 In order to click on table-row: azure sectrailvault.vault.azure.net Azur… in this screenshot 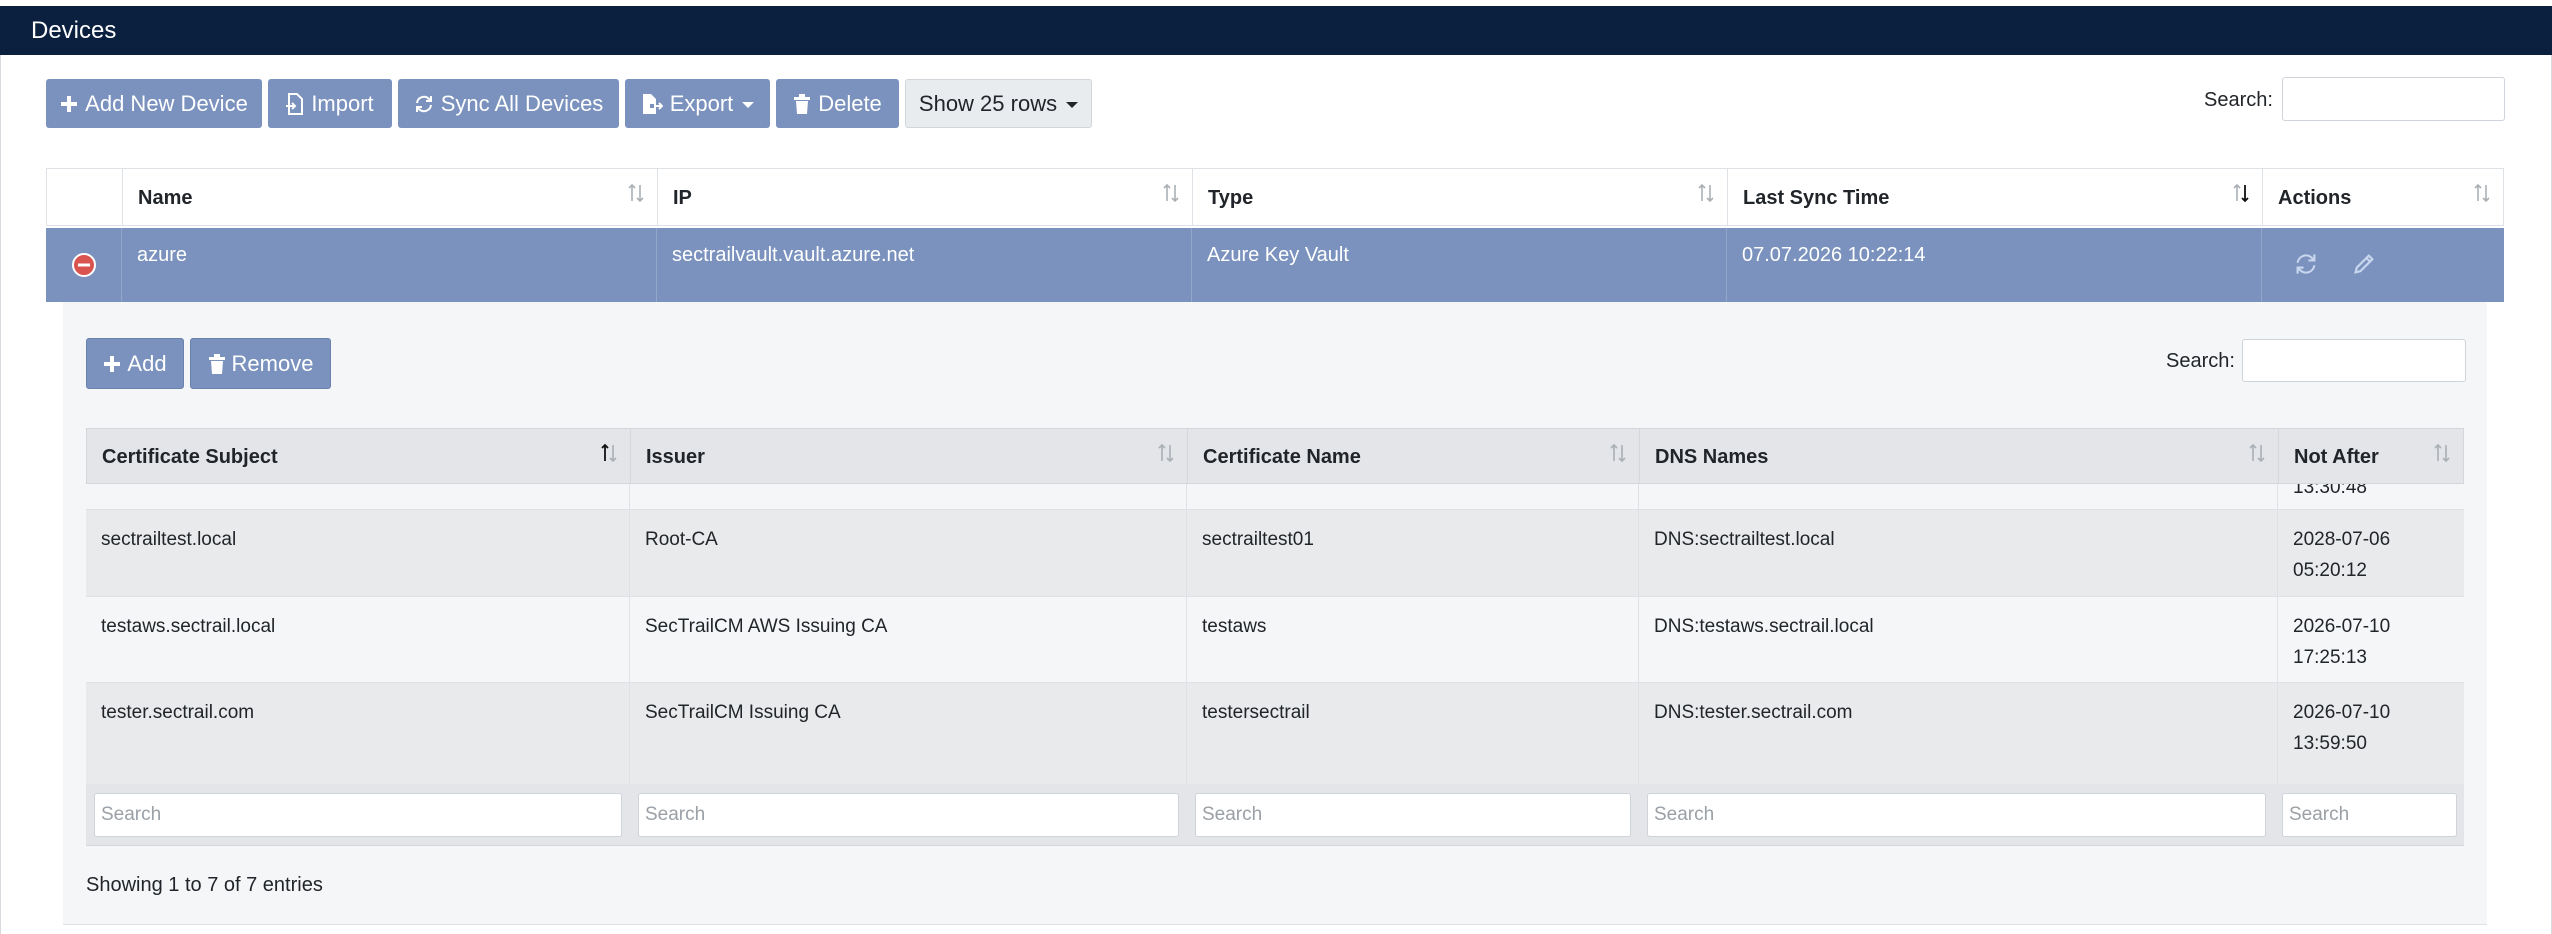, I will do `click(1275, 265)`.